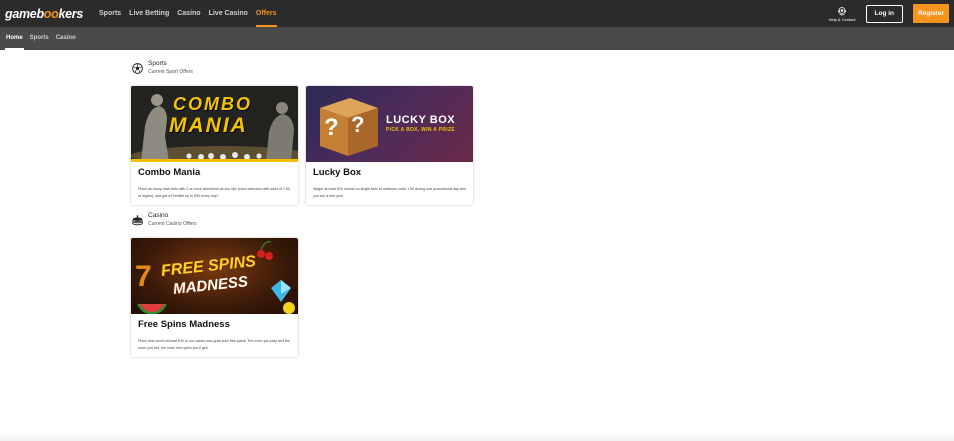  Describe the element at coordinates (143, 276) in the screenshot. I see `svg-text: 7` at that location.